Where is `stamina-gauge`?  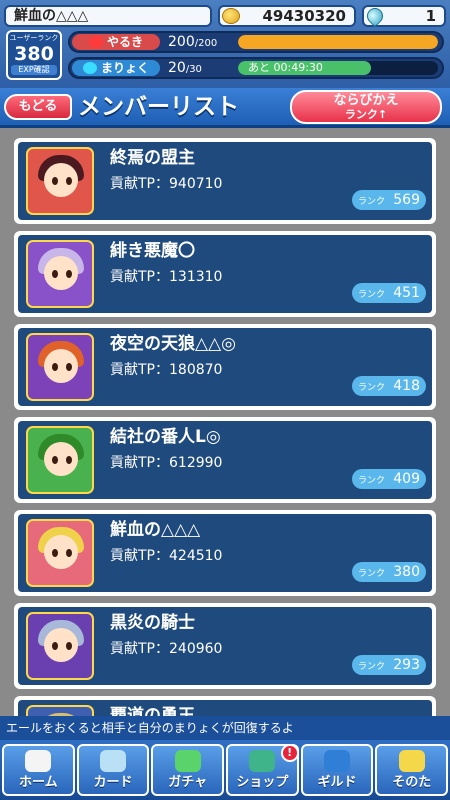 stamina-gauge is located at coordinates (338, 42).